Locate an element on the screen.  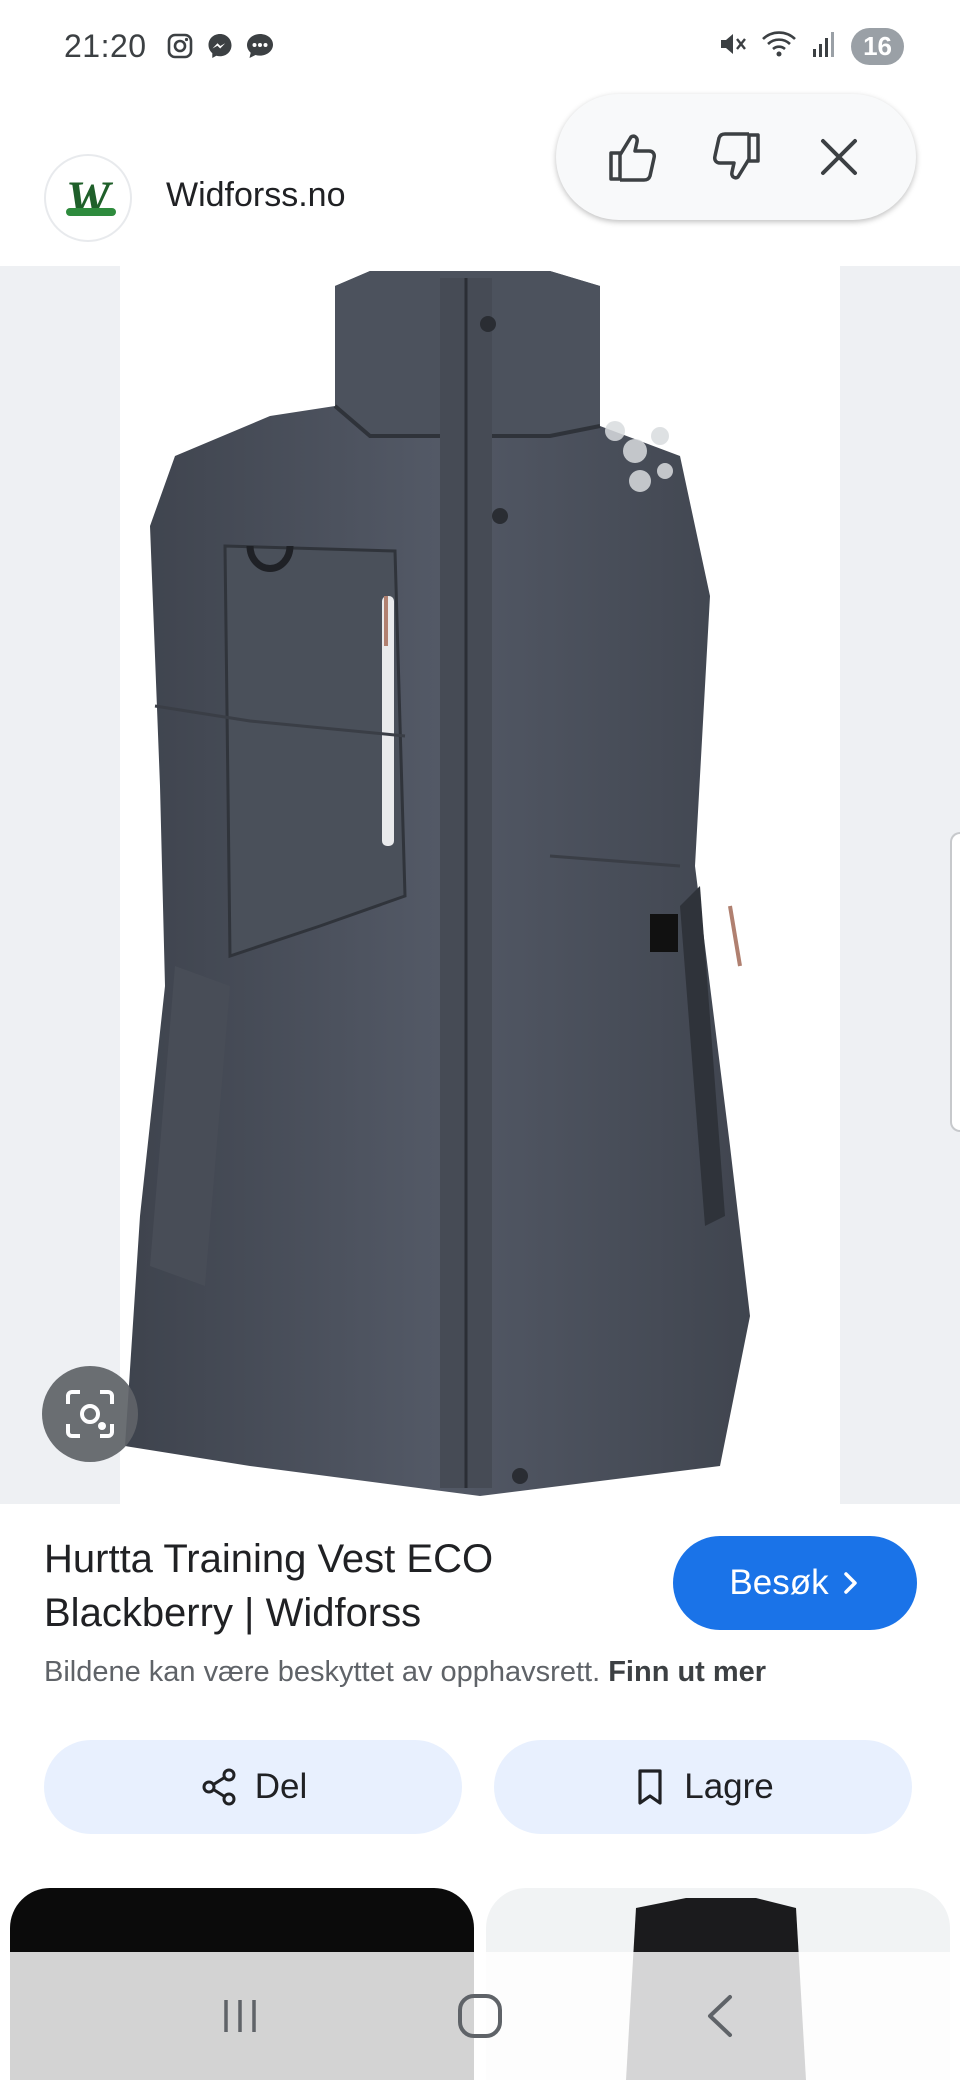
lens-search-button is located at coordinates (90, 1414).